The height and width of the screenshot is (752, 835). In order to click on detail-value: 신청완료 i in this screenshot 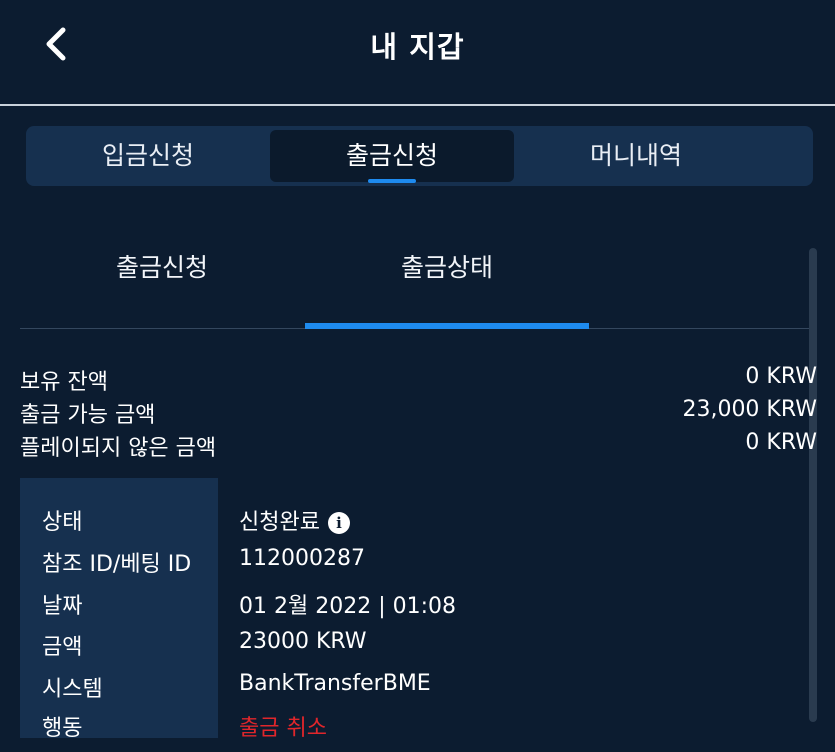, I will do `click(294, 520)`.